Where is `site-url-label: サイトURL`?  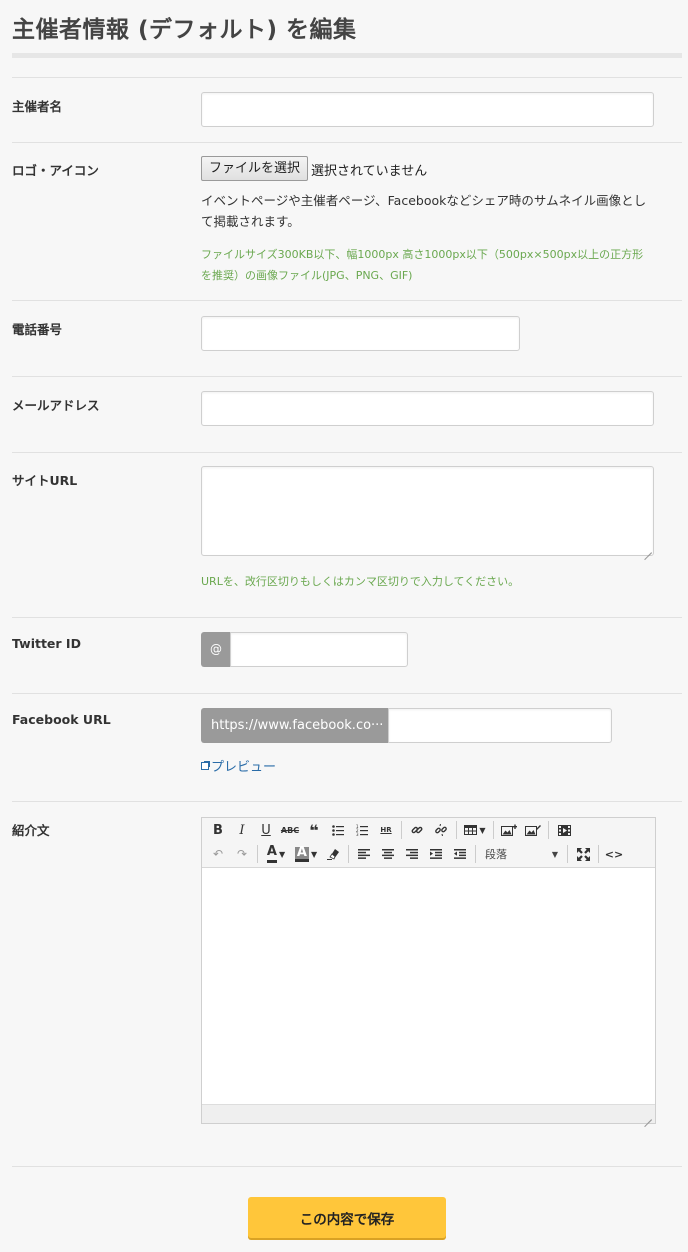
site-url-label: サイトURL is located at coordinates (45, 480).